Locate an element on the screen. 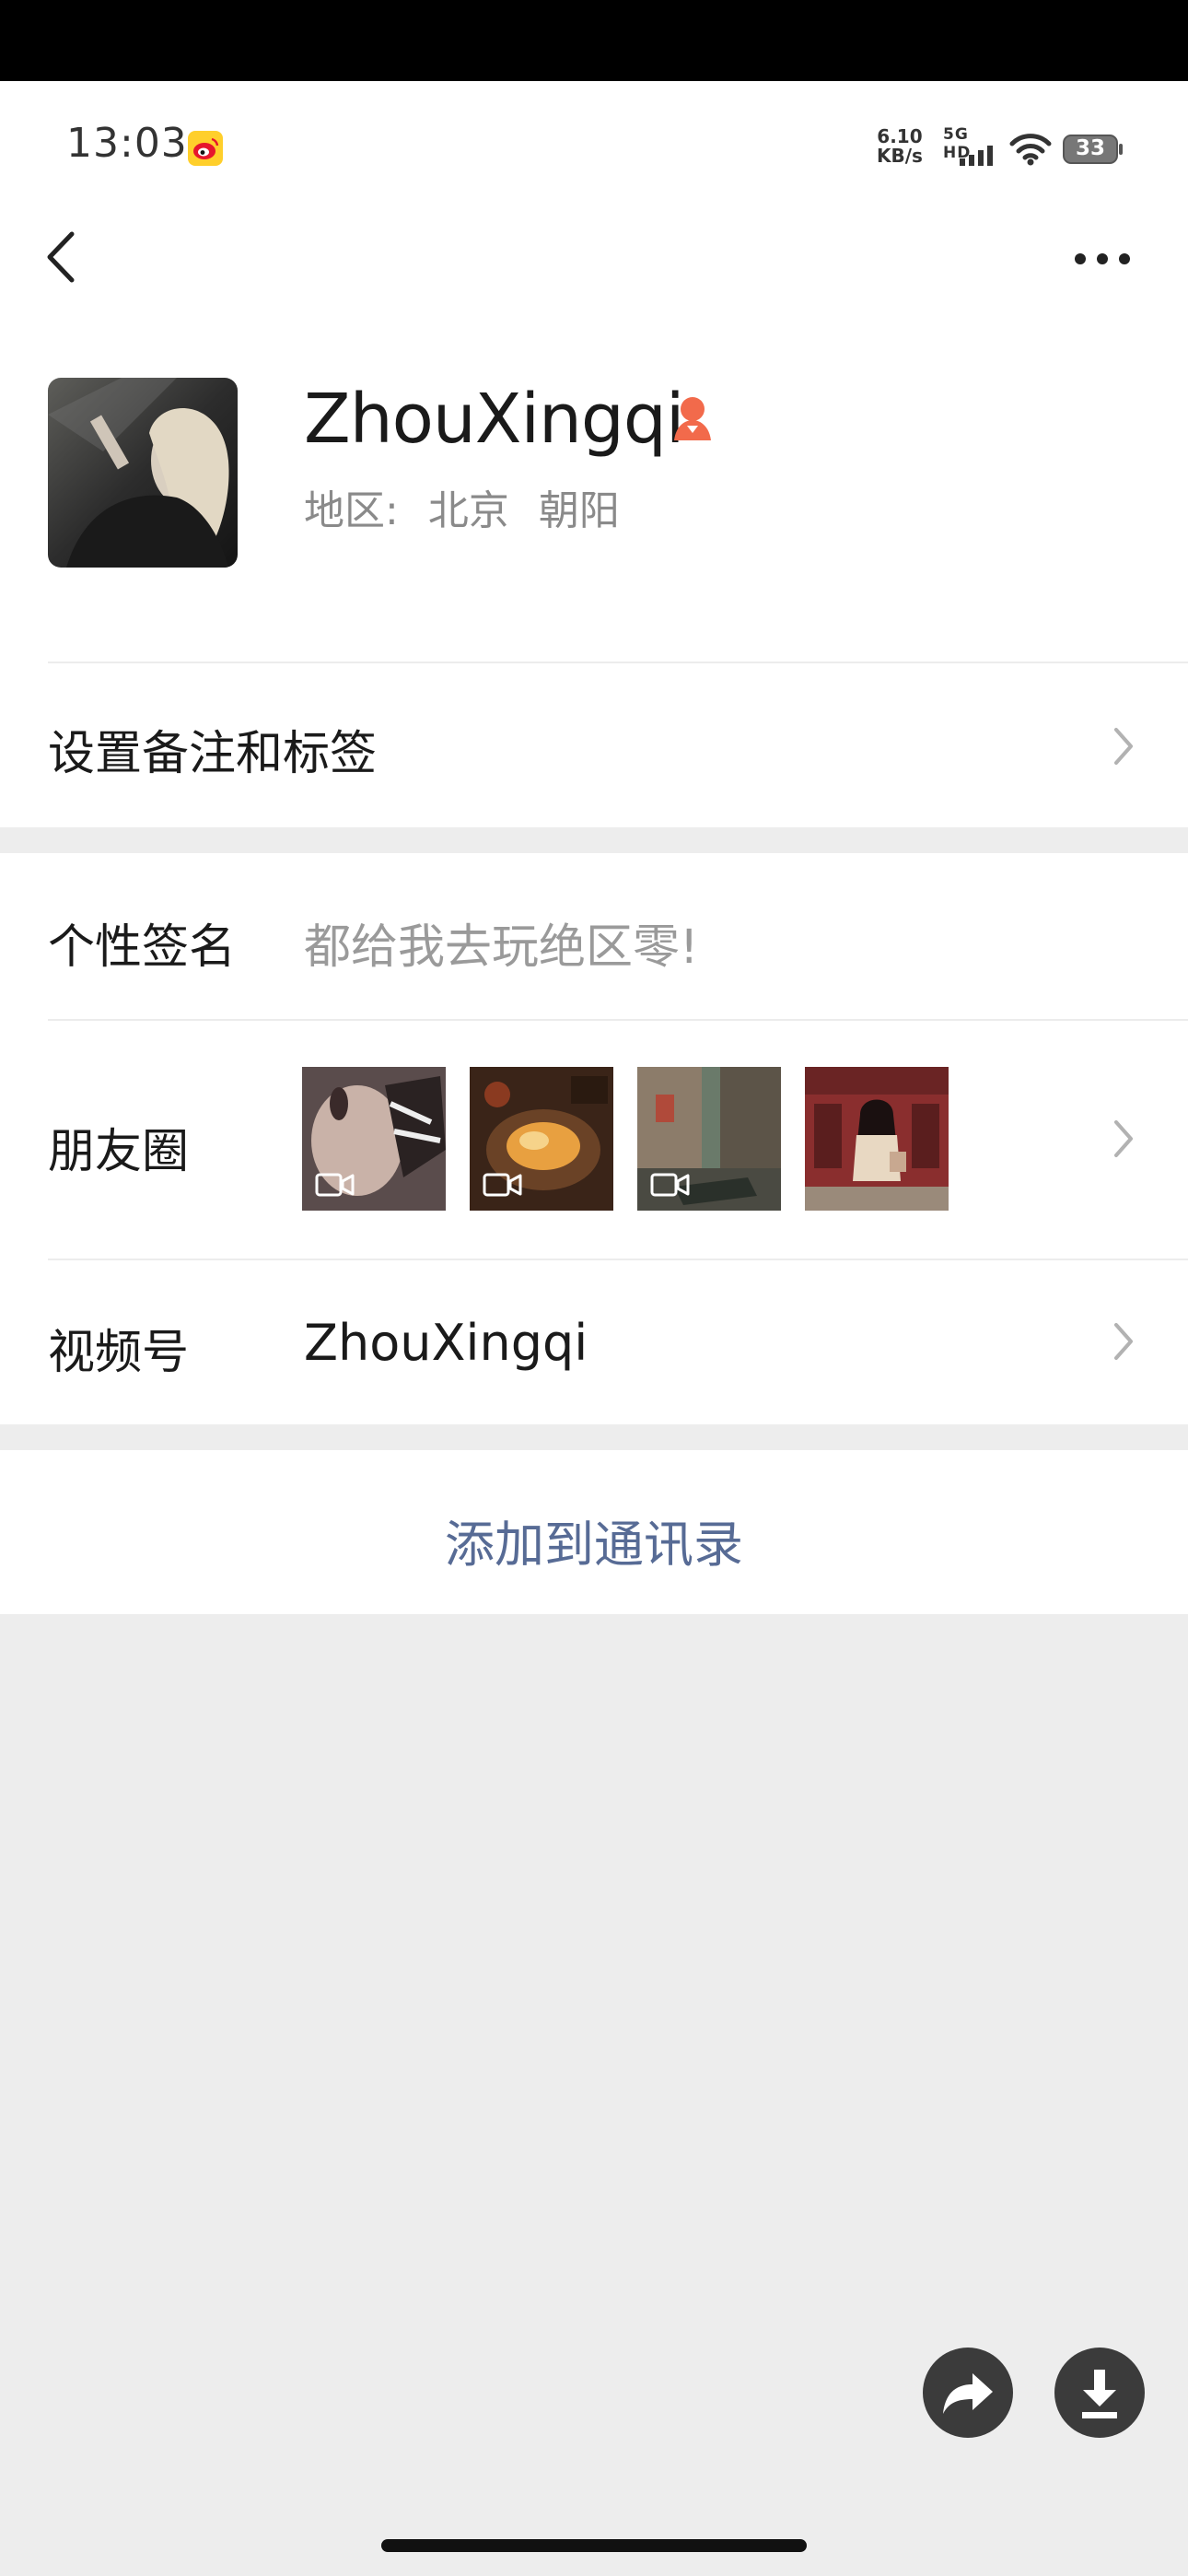 The height and width of the screenshot is (2576, 1188). region-city: 北京 is located at coordinates (468, 510).